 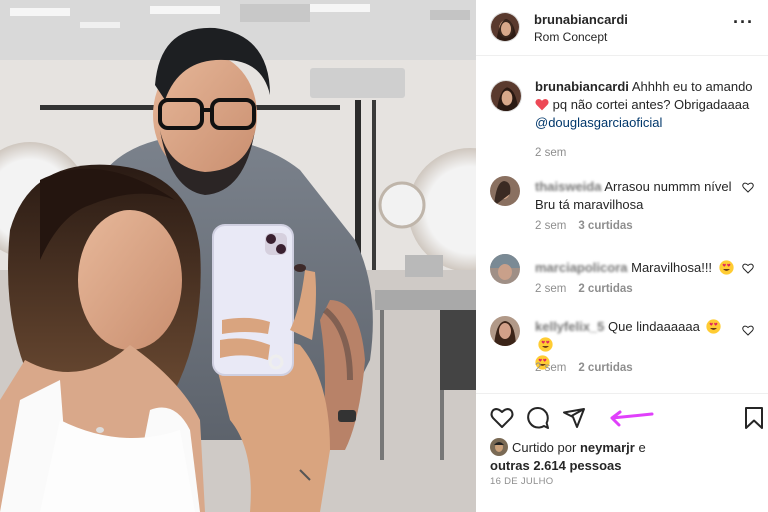 What do you see at coordinates (692, 86) in the screenshot?
I see `caption-text-part1: Ahhhh eu to amando` at bounding box center [692, 86].